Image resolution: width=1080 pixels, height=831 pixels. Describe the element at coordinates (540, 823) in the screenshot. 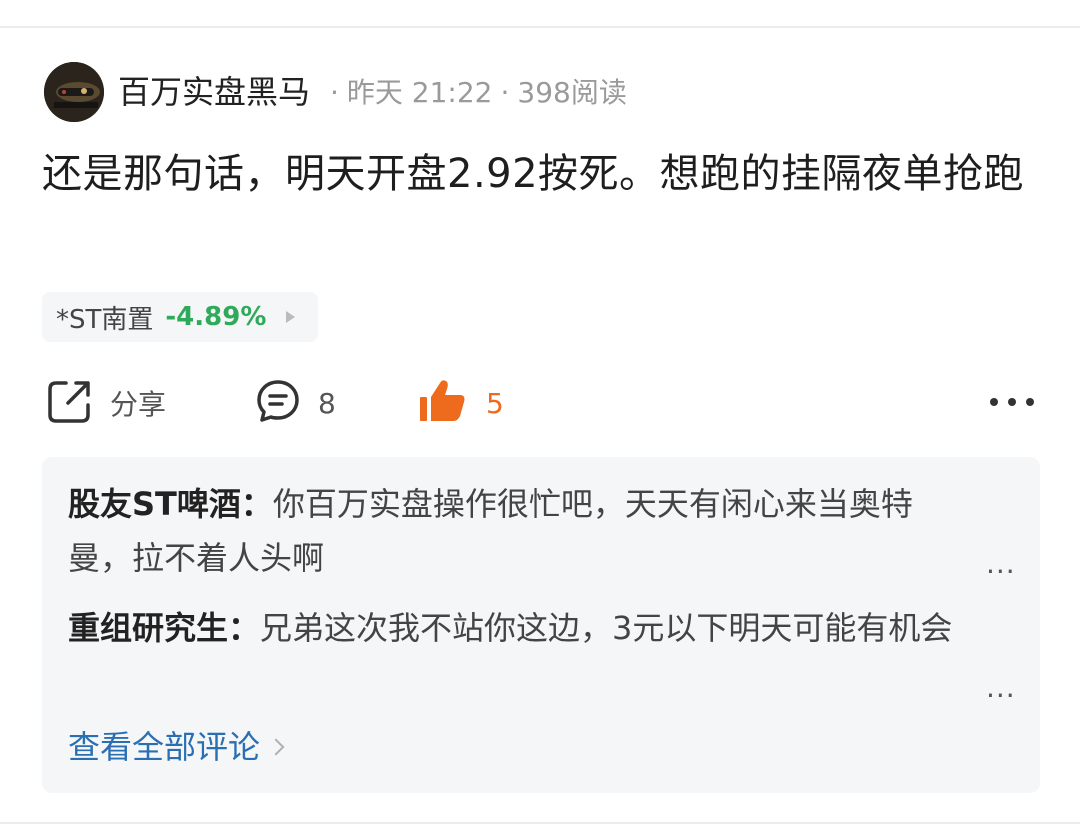

I see `bottom-divider` at that location.